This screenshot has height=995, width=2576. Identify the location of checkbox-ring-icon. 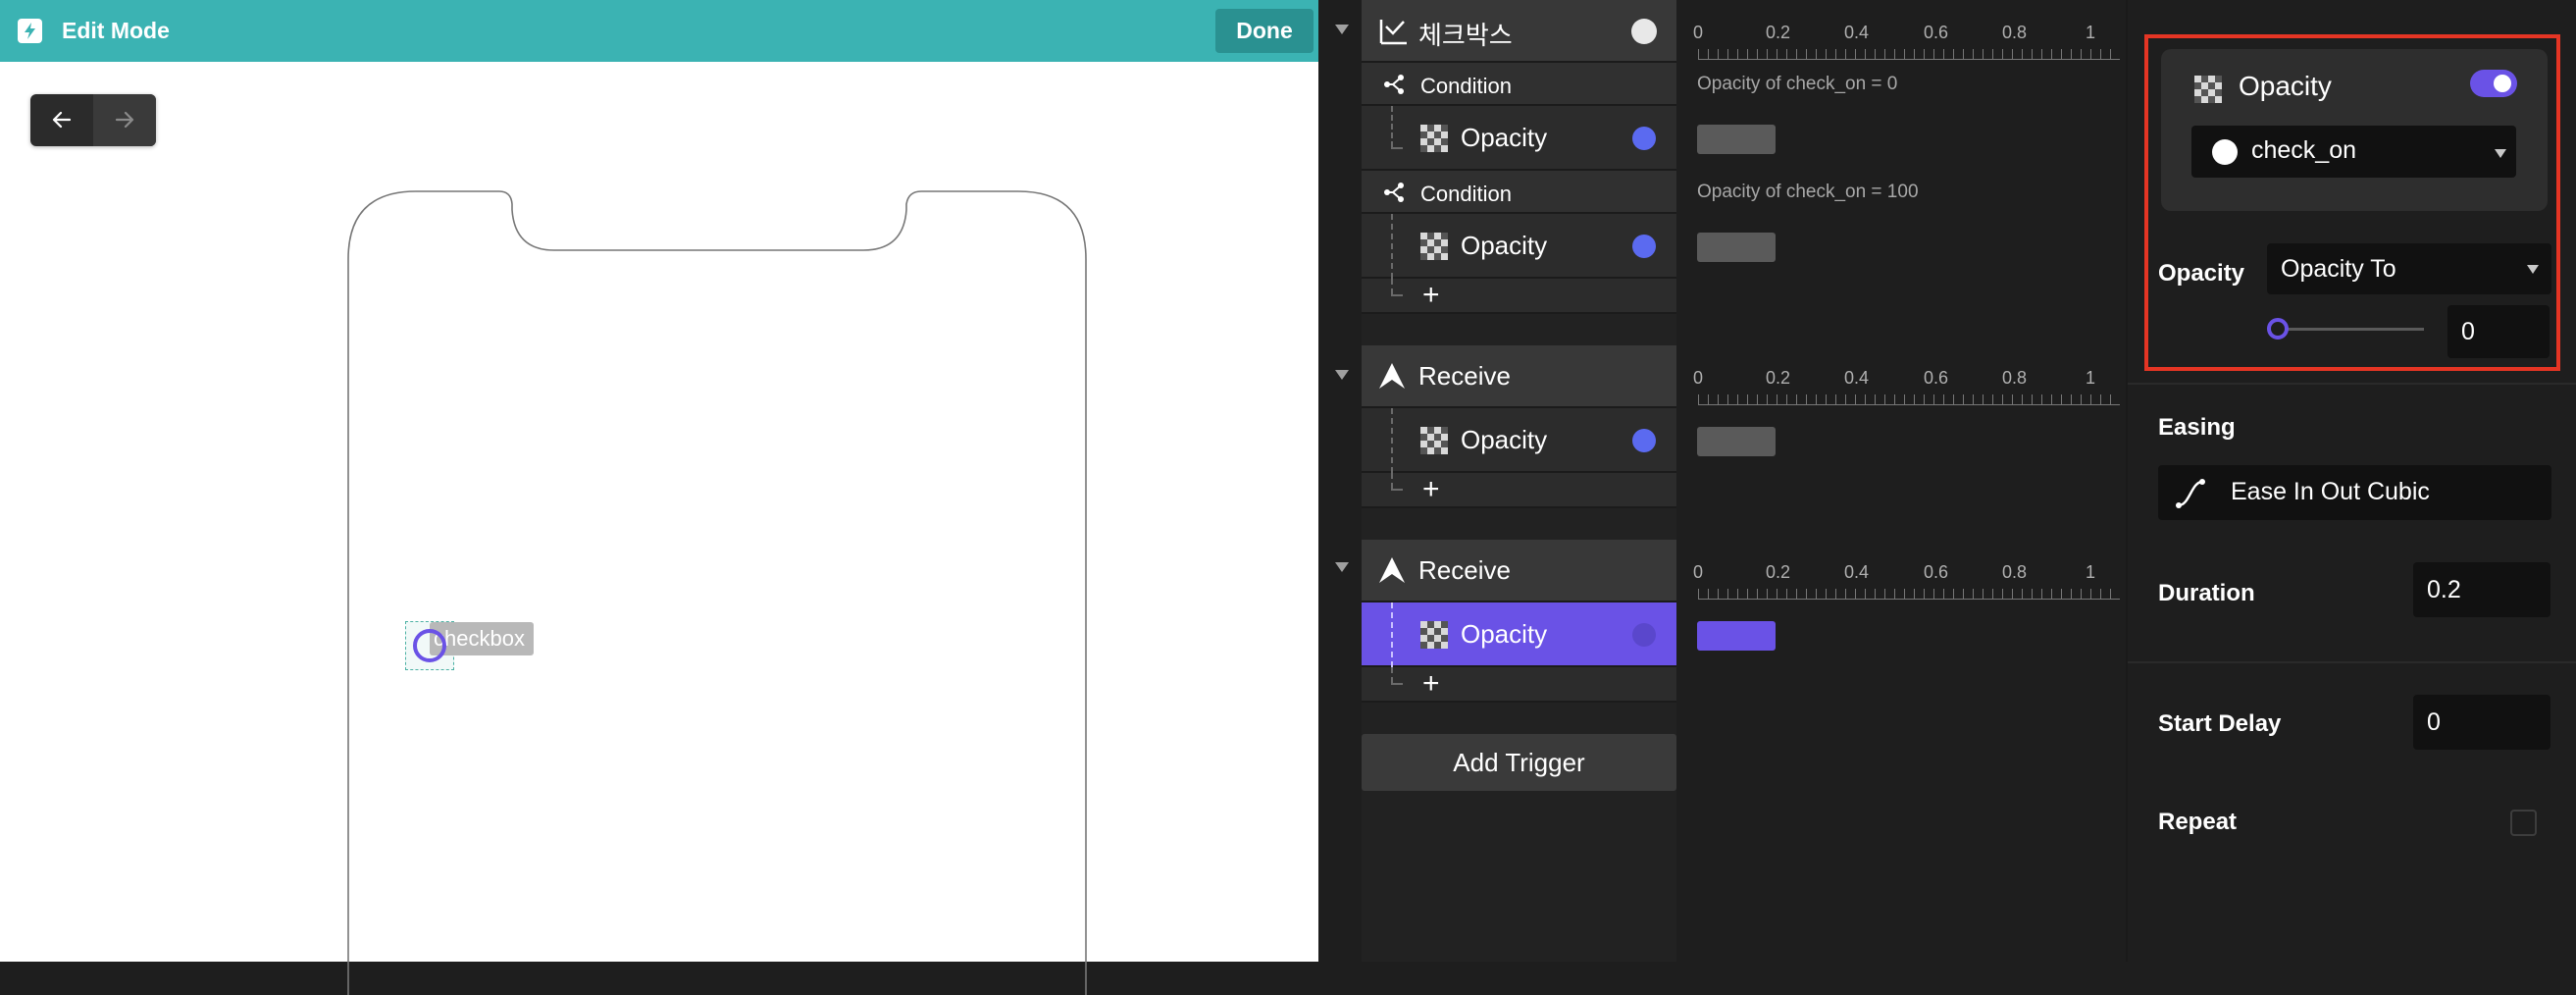
(429, 645).